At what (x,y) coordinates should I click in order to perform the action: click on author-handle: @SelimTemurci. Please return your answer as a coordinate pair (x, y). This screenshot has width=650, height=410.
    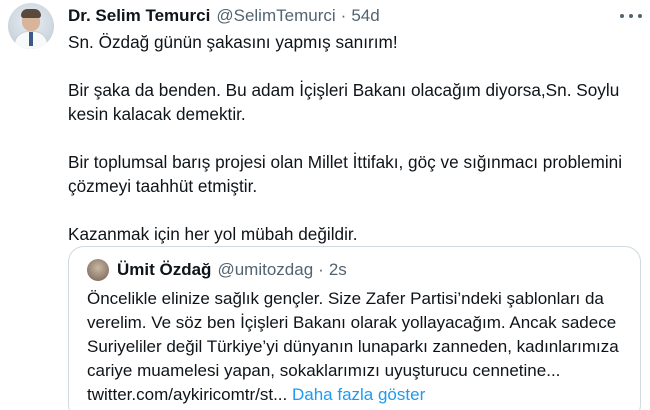
    Looking at the image, I should click on (275, 16).